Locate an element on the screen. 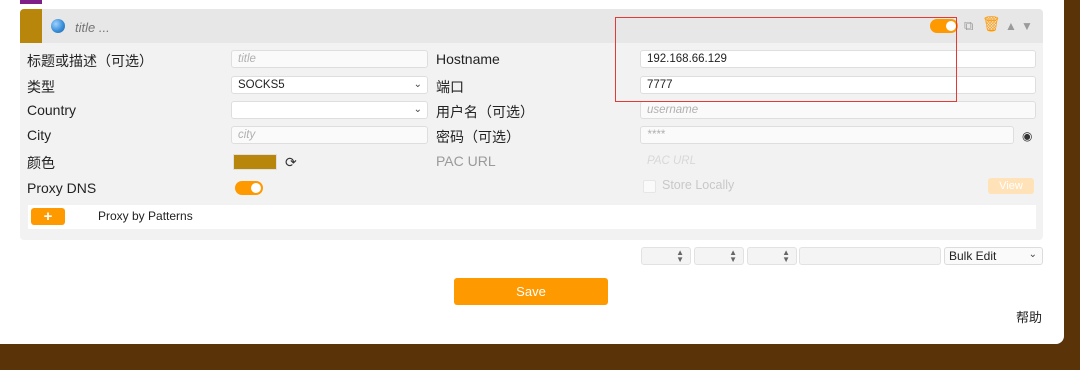  pattern-row: + Proxy by Patterns is located at coordinates (532, 217).